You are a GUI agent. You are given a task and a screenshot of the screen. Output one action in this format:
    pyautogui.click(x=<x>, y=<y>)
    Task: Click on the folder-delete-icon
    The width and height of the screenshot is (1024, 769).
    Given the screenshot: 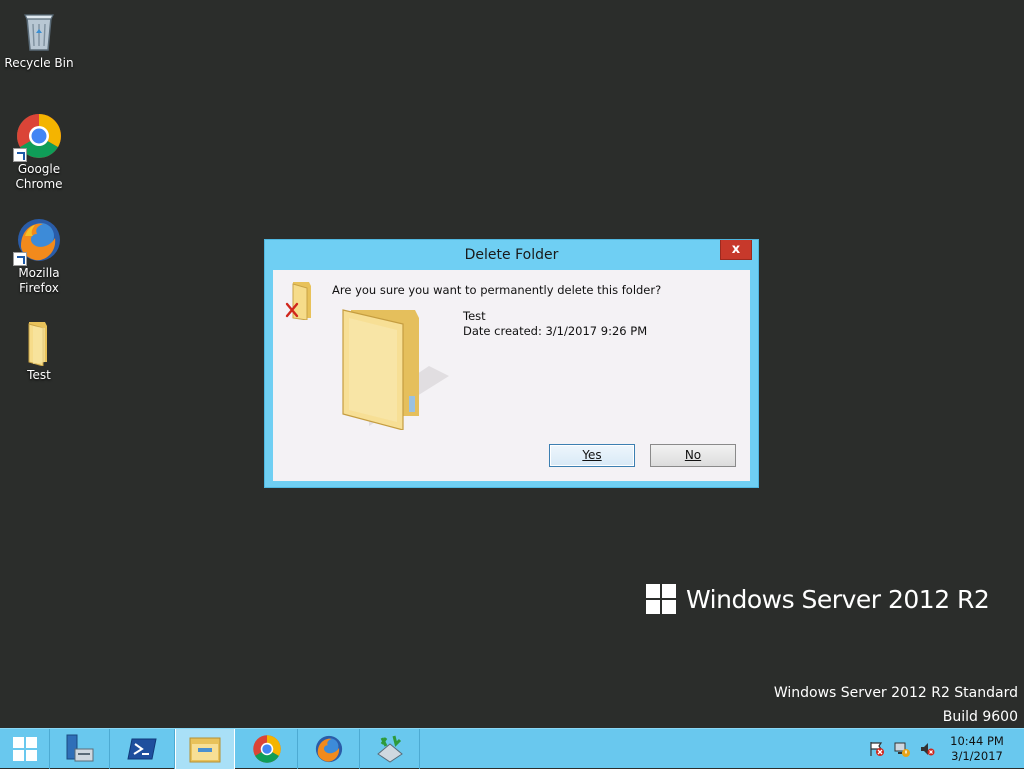 What is the action you would take?
    pyautogui.click(x=305, y=302)
    